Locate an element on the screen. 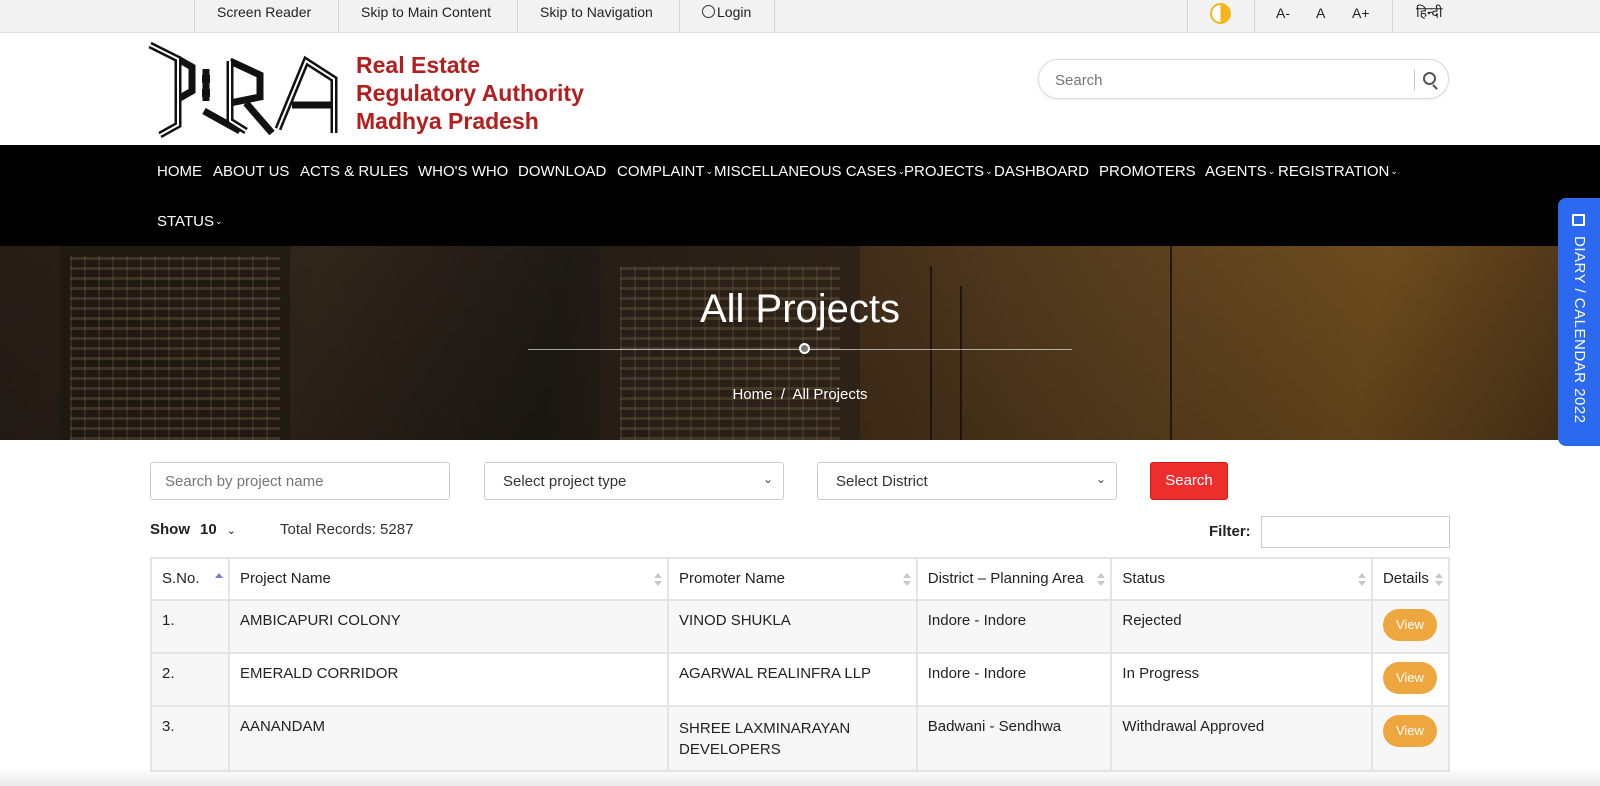  search-button: Search is located at coordinates (1189, 481).